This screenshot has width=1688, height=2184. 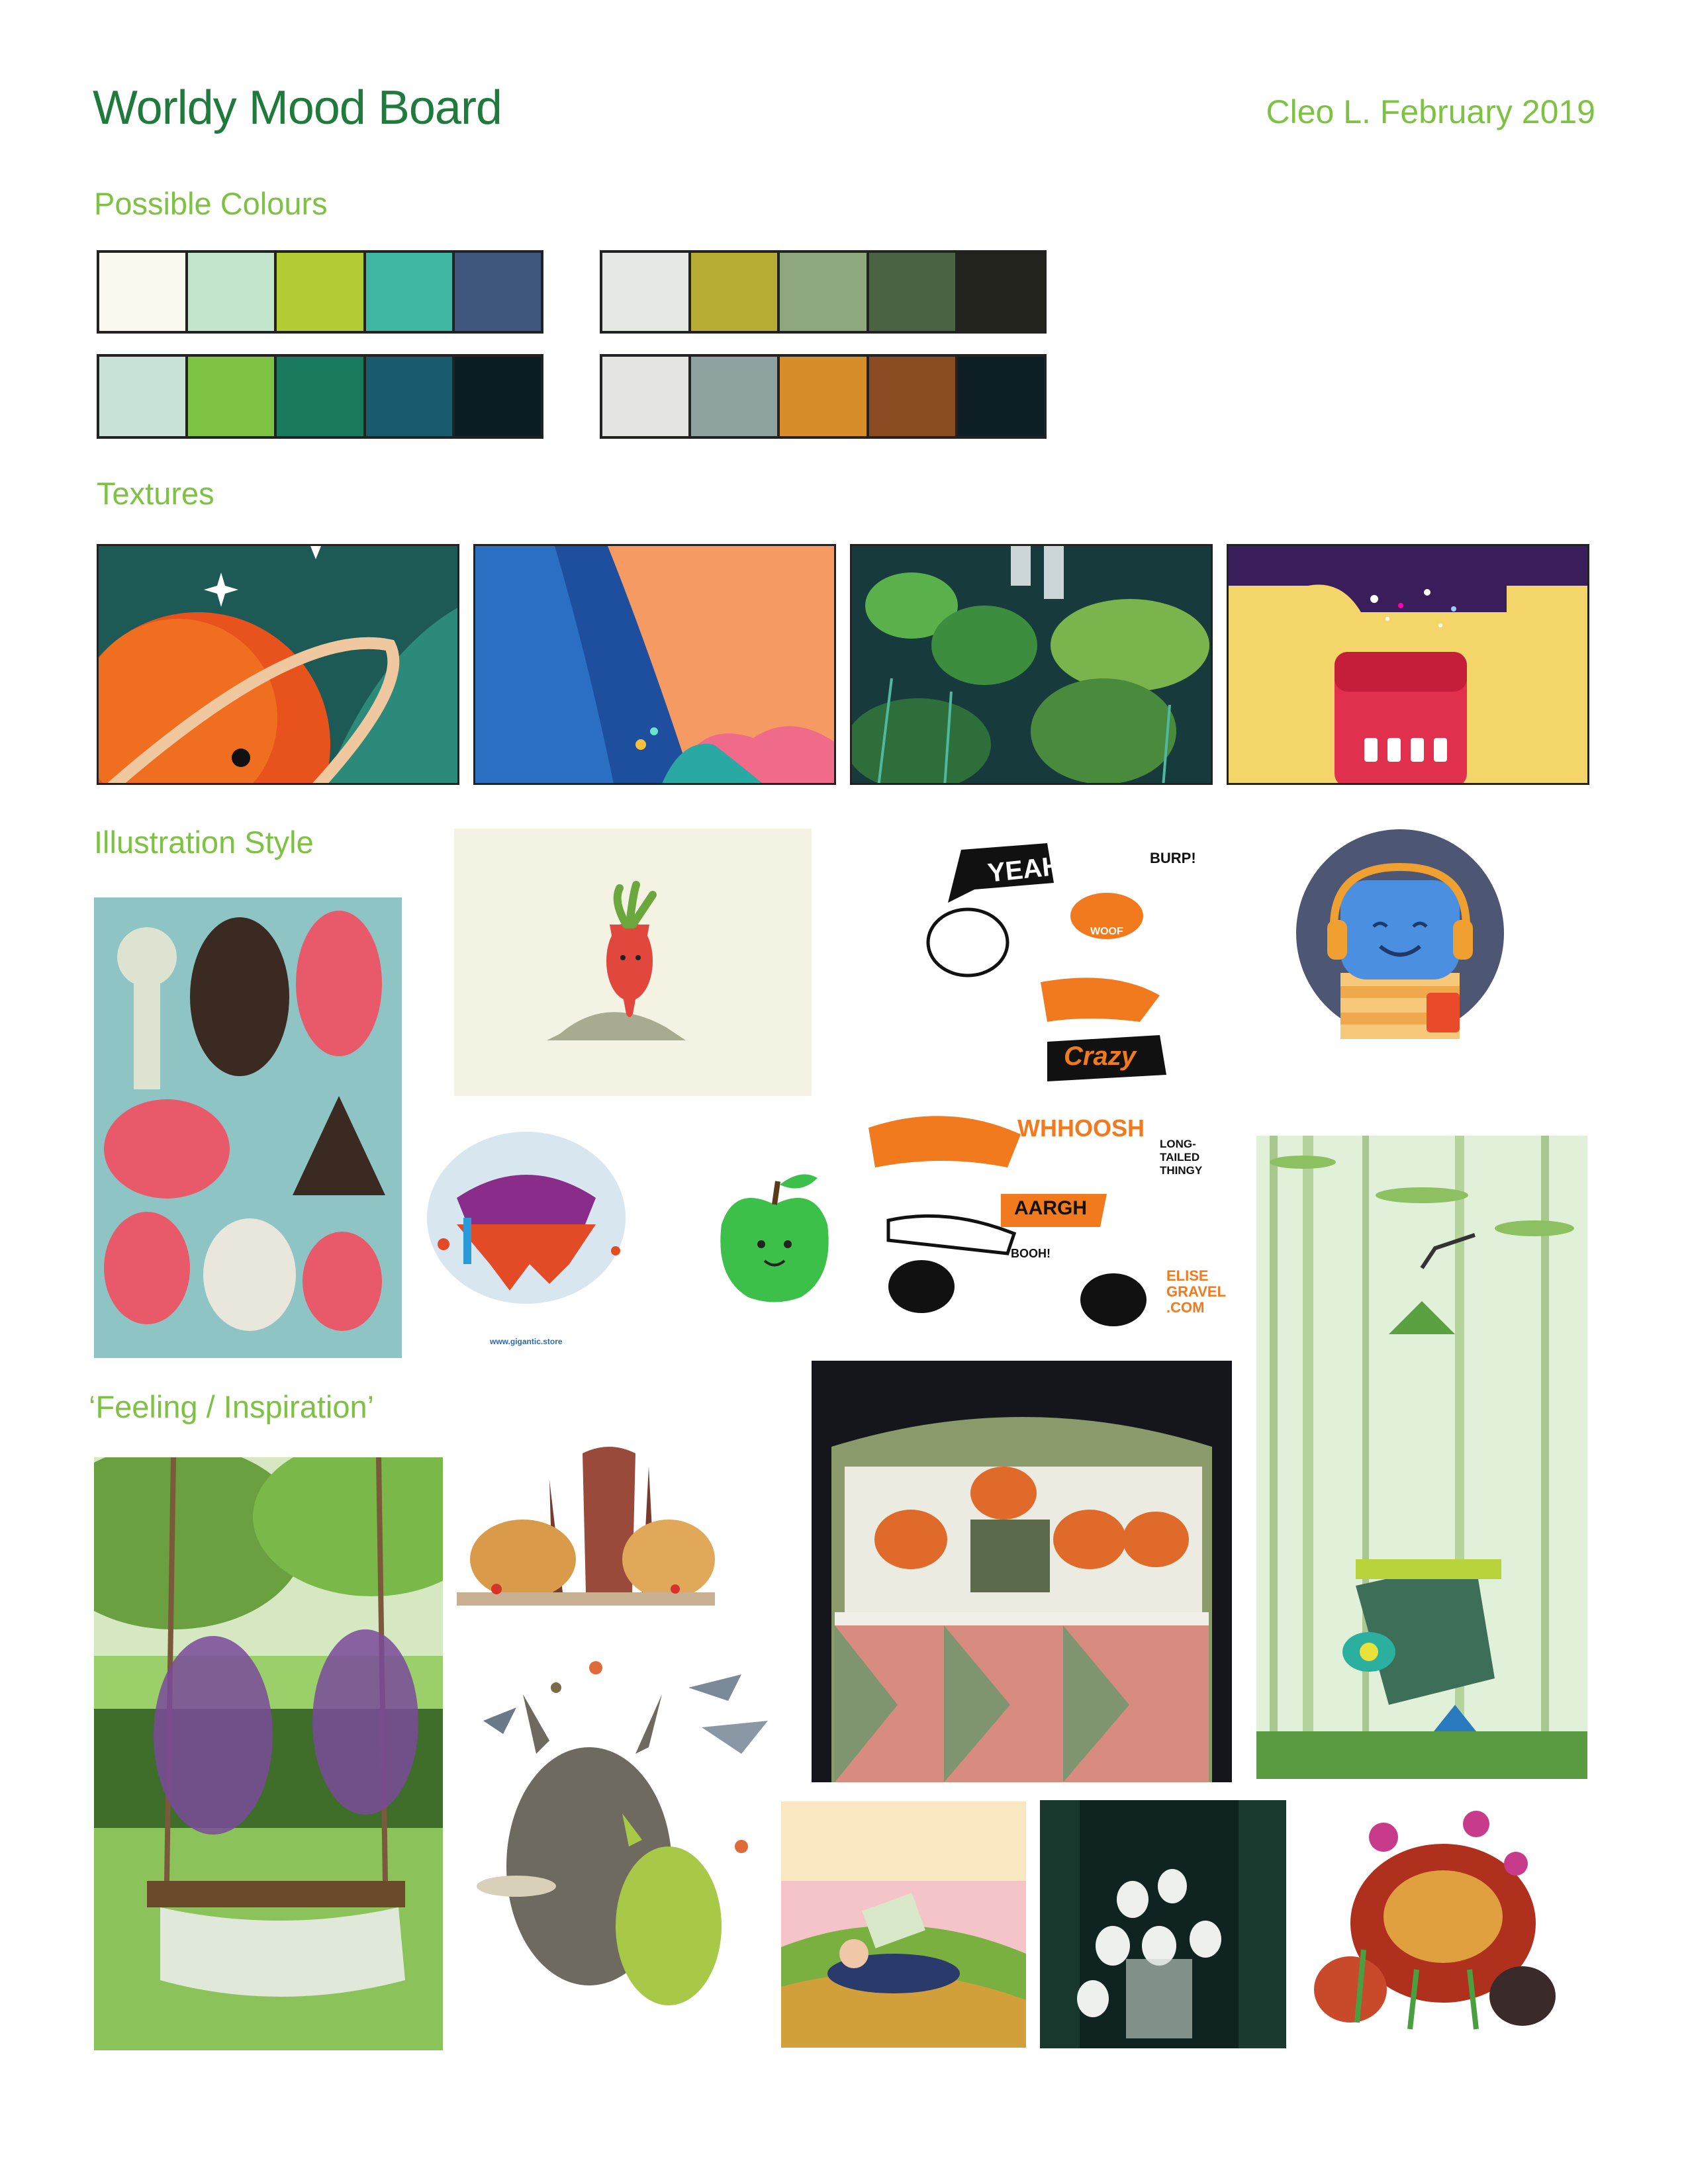 What do you see at coordinates (654, 664) in the screenshot?
I see `texture-coast` at bounding box center [654, 664].